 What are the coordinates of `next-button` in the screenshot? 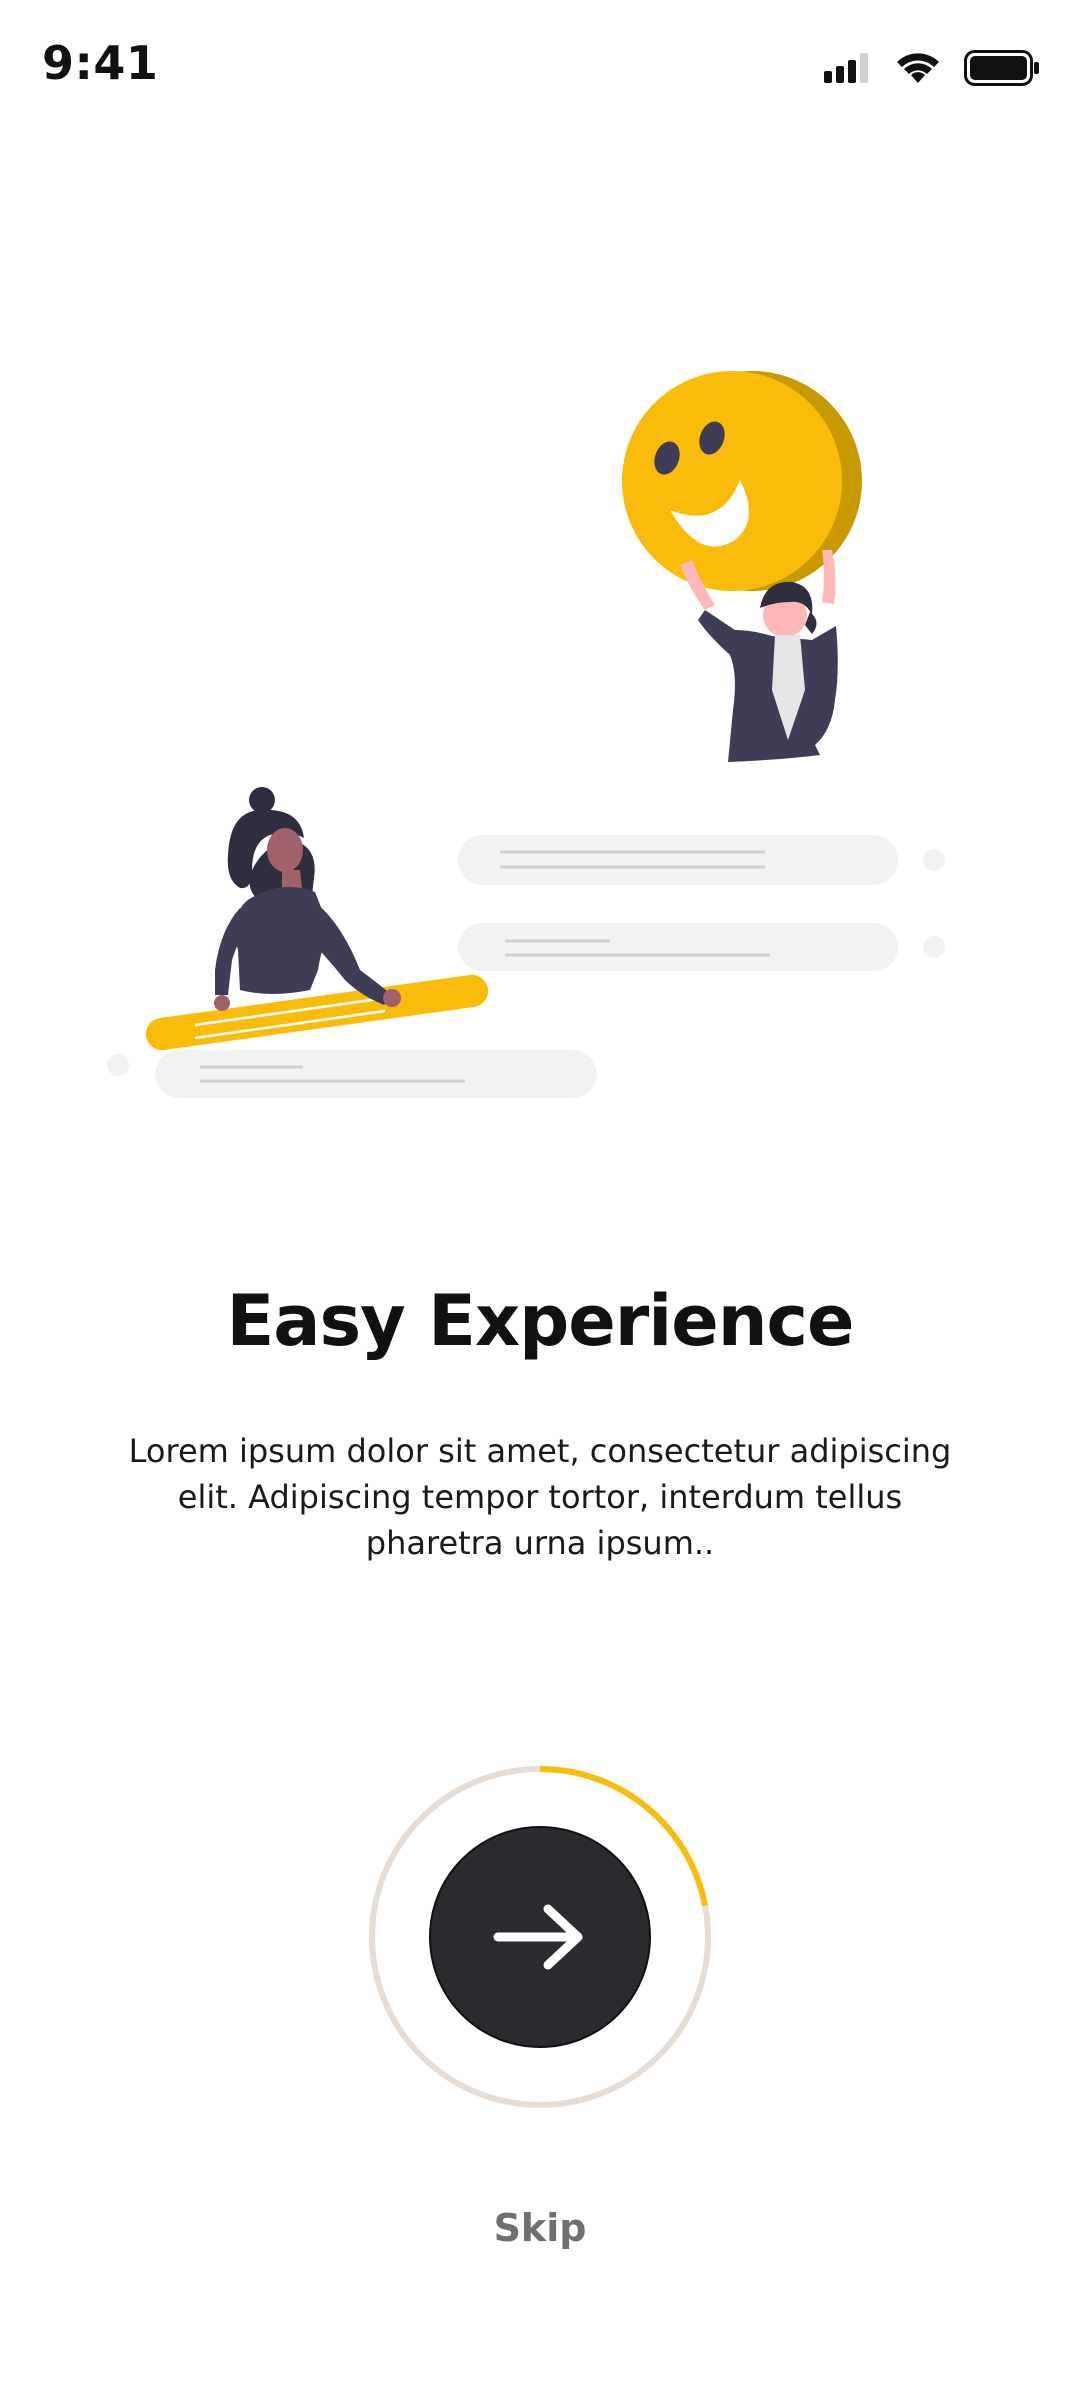 It's located at (540, 1937).